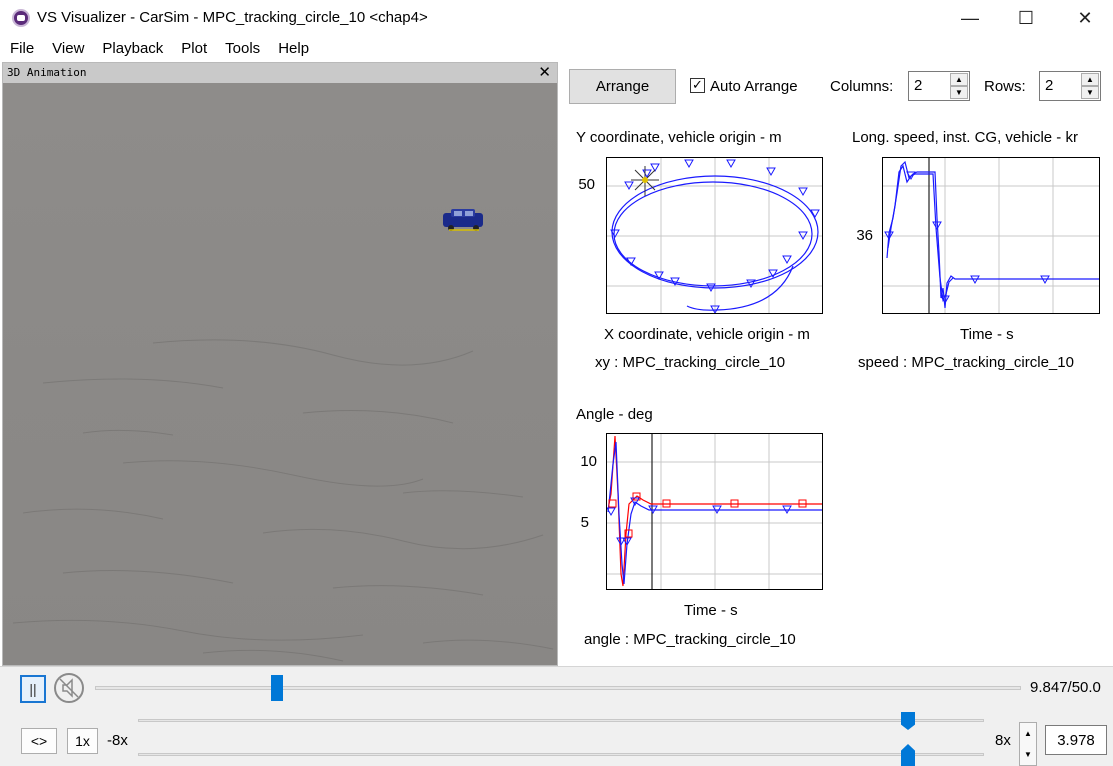 This screenshot has width=1113, height=766. Describe the element at coordinates (588, 461) in the screenshot. I see `angle-plot-ytick-10: 10` at that location.